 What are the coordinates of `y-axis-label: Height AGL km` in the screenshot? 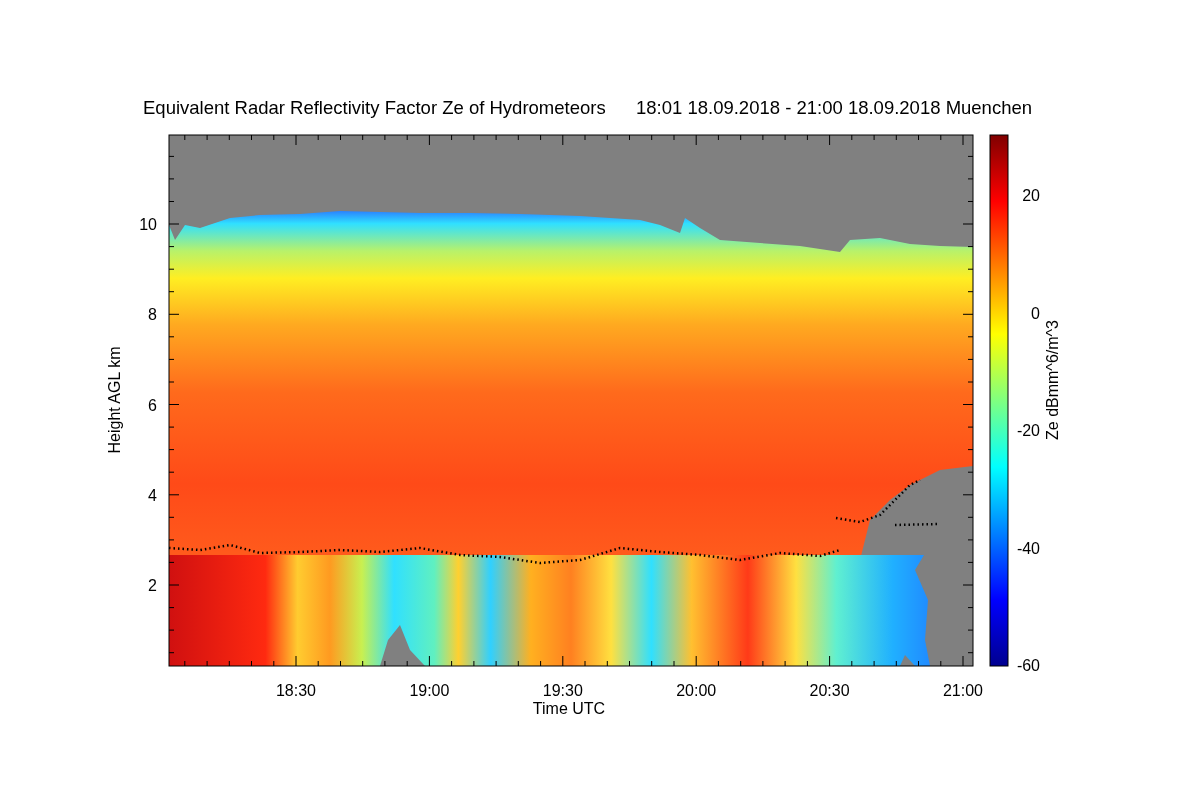 It's located at (114, 400).